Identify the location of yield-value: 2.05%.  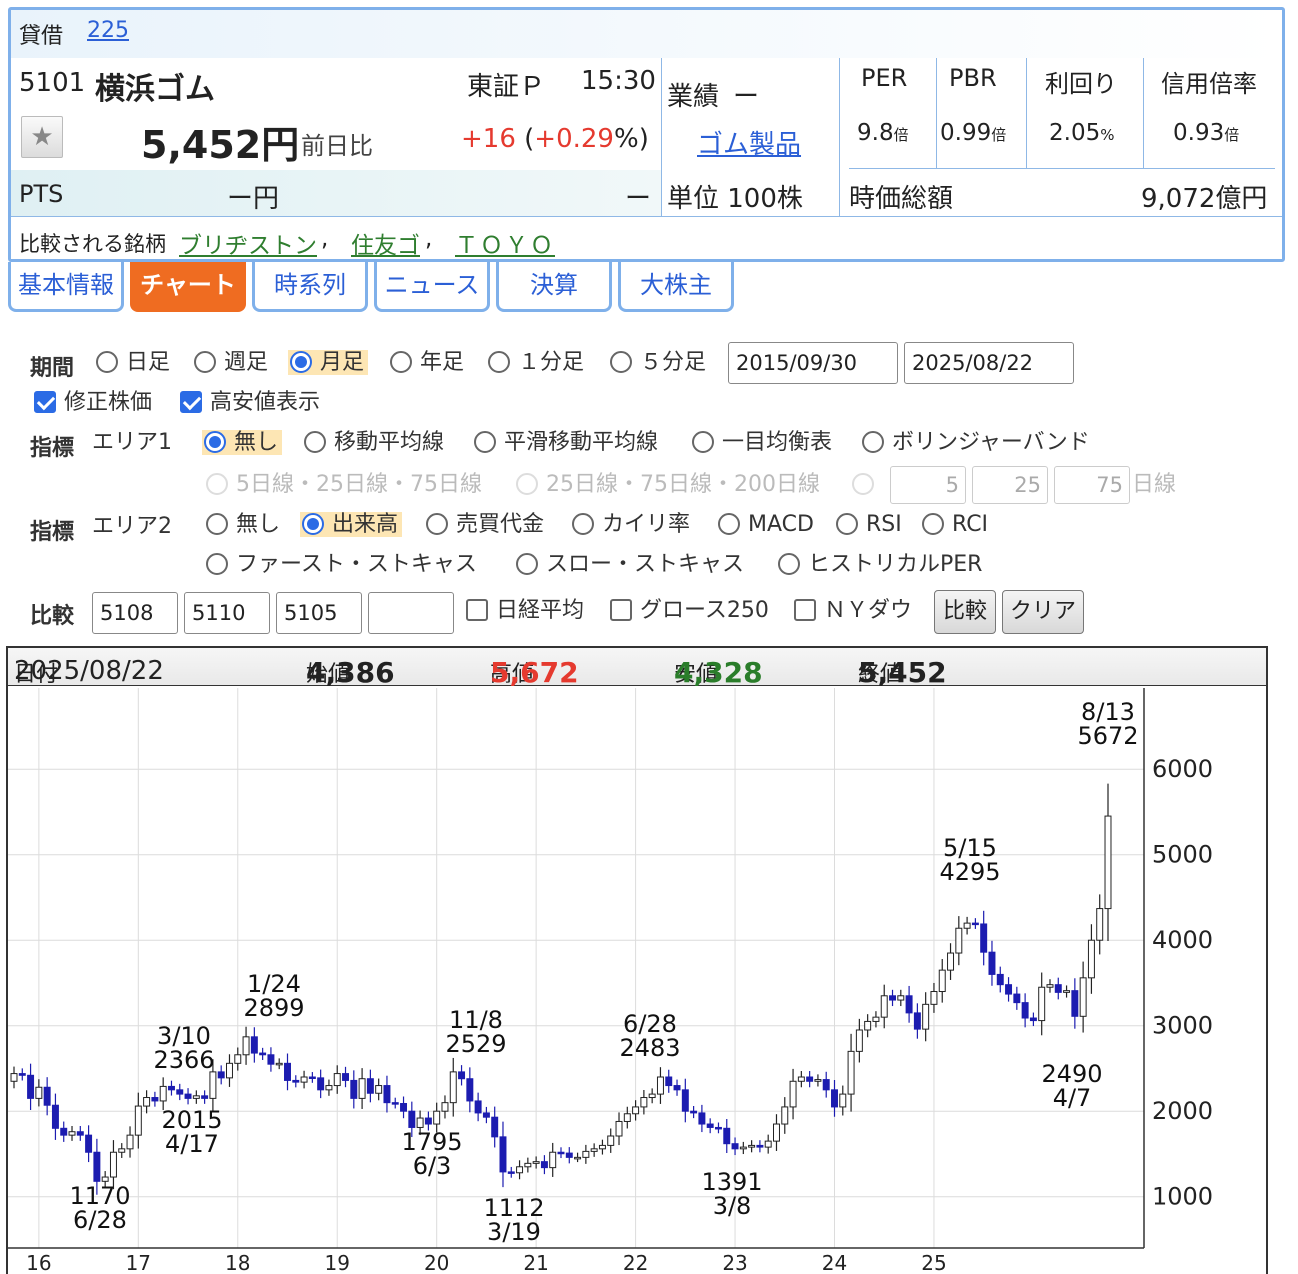
(1082, 133).